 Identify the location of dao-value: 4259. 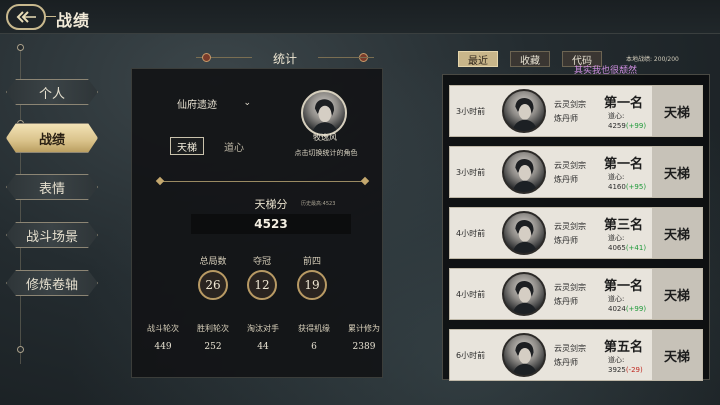
(617, 126).